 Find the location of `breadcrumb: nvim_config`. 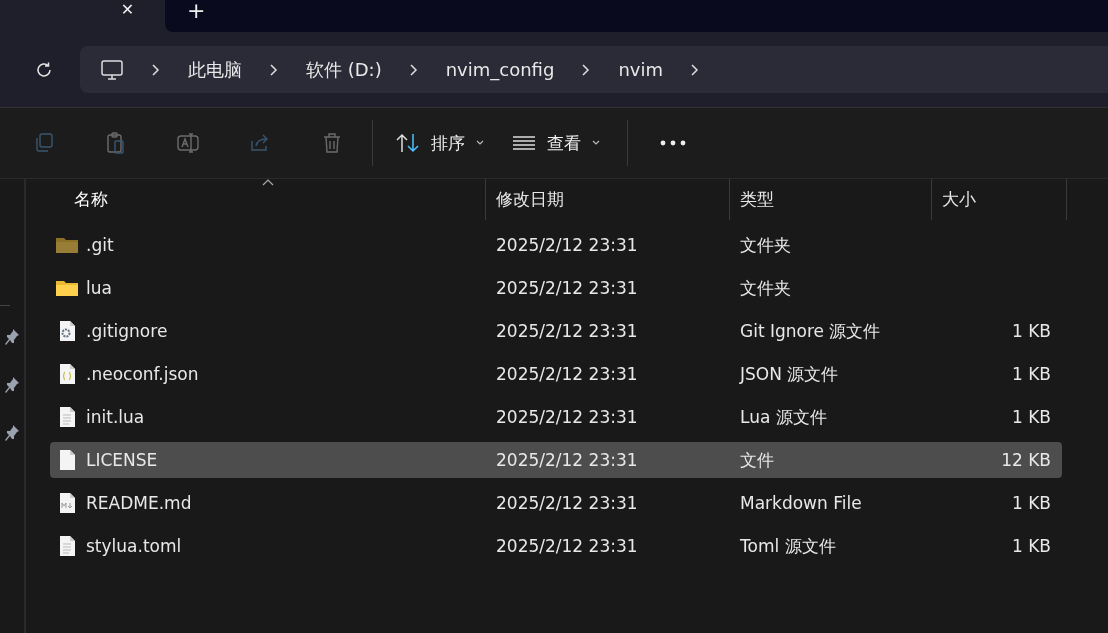

breadcrumb: nvim_config is located at coordinates (500, 69).